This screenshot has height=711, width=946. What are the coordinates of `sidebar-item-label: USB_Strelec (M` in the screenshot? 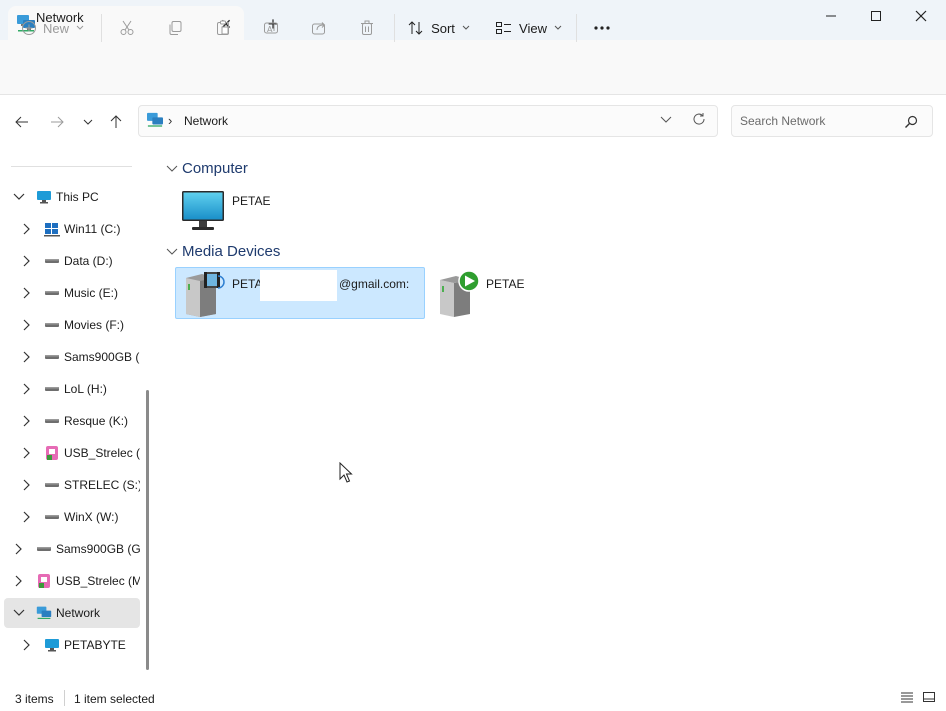 It's located at (102, 453).